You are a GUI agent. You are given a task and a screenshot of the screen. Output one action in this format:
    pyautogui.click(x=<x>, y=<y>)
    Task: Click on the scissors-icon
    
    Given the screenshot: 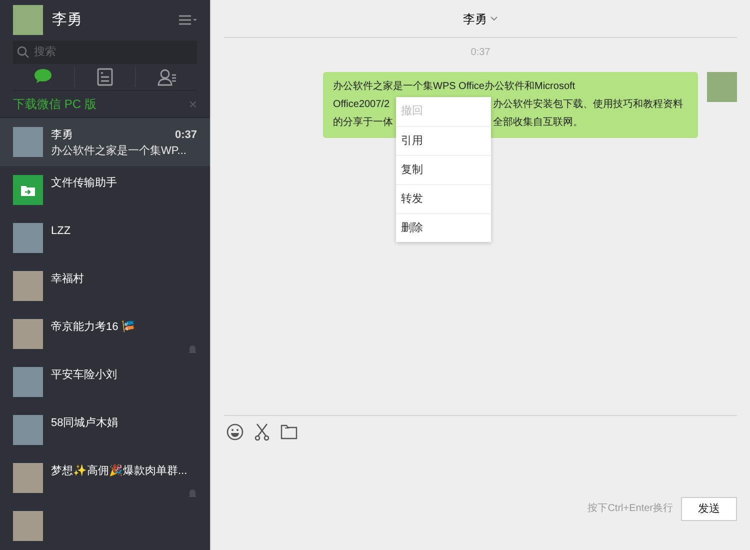 What is the action you would take?
    pyautogui.click(x=262, y=432)
    